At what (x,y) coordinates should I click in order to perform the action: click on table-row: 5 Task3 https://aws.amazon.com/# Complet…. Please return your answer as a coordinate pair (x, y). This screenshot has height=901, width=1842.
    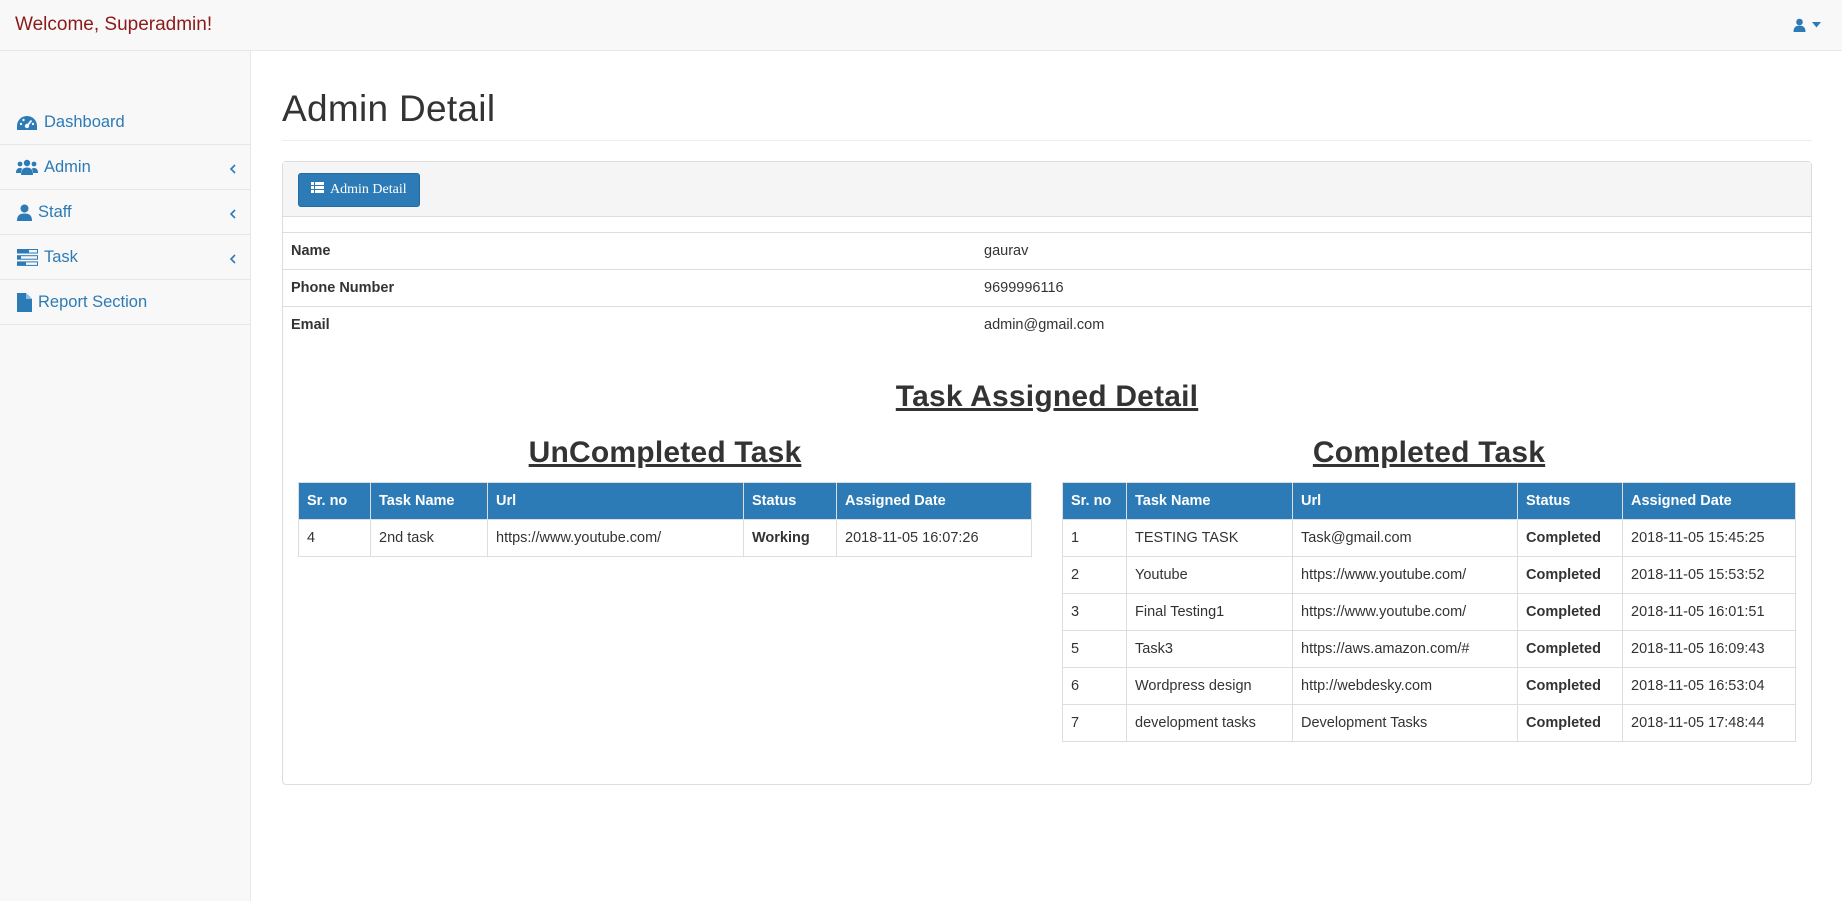
    Looking at the image, I should click on (1429, 648).